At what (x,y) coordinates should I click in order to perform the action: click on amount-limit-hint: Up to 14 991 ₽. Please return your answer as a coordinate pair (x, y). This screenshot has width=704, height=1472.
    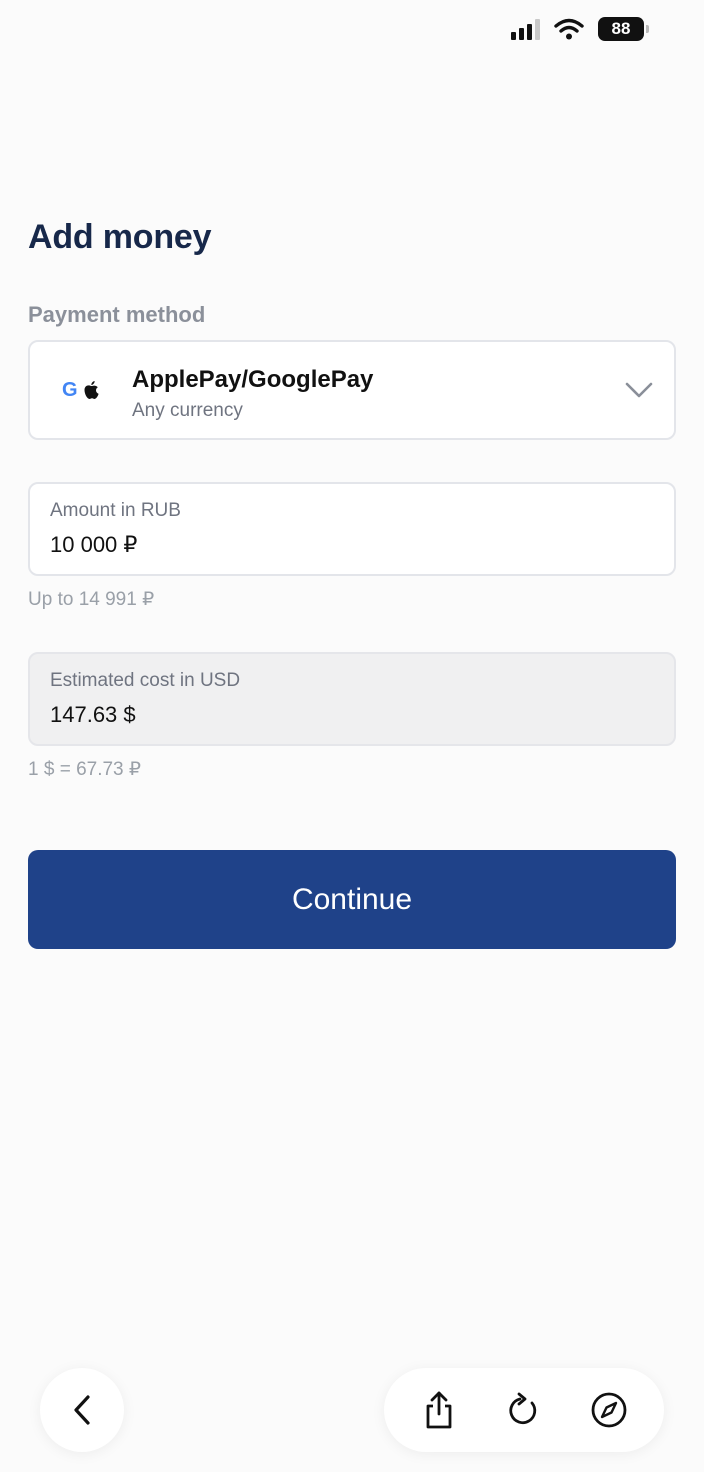
    Looking at the image, I should click on (91, 599).